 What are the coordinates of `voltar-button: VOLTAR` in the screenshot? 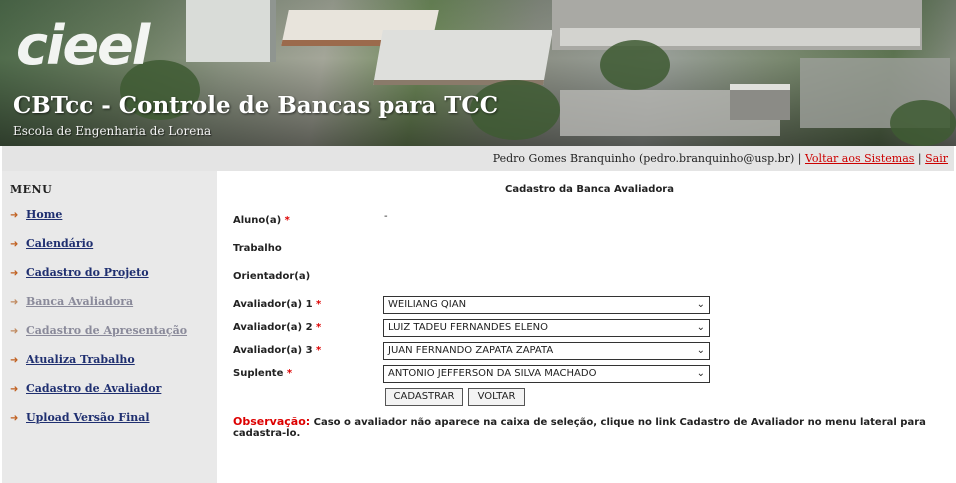 It's located at (496, 397).